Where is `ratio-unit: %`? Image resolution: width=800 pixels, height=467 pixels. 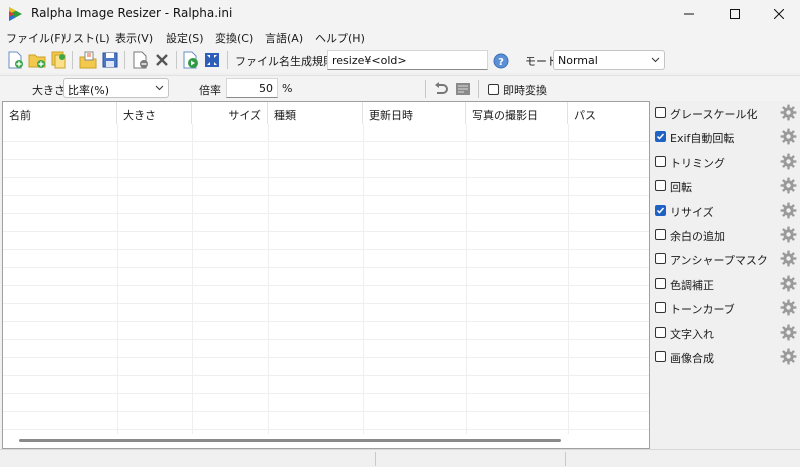 ratio-unit: % is located at coordinates (287, 88).